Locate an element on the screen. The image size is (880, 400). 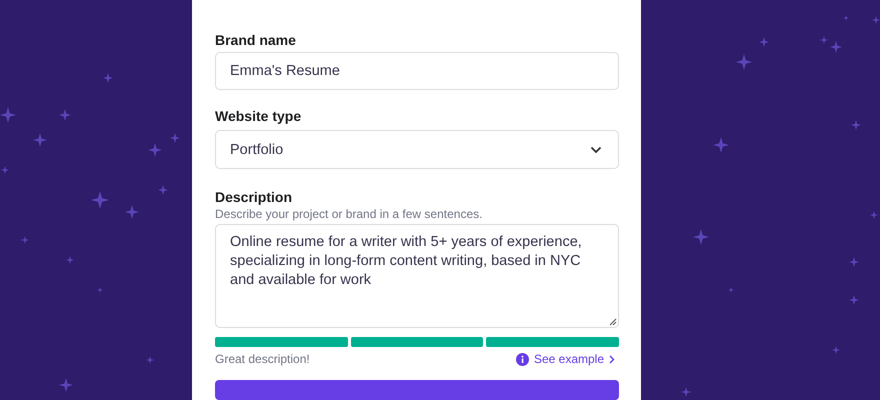
field-hint: Describe your project or brand in a few sentences. is located at coordinates (349, 214).